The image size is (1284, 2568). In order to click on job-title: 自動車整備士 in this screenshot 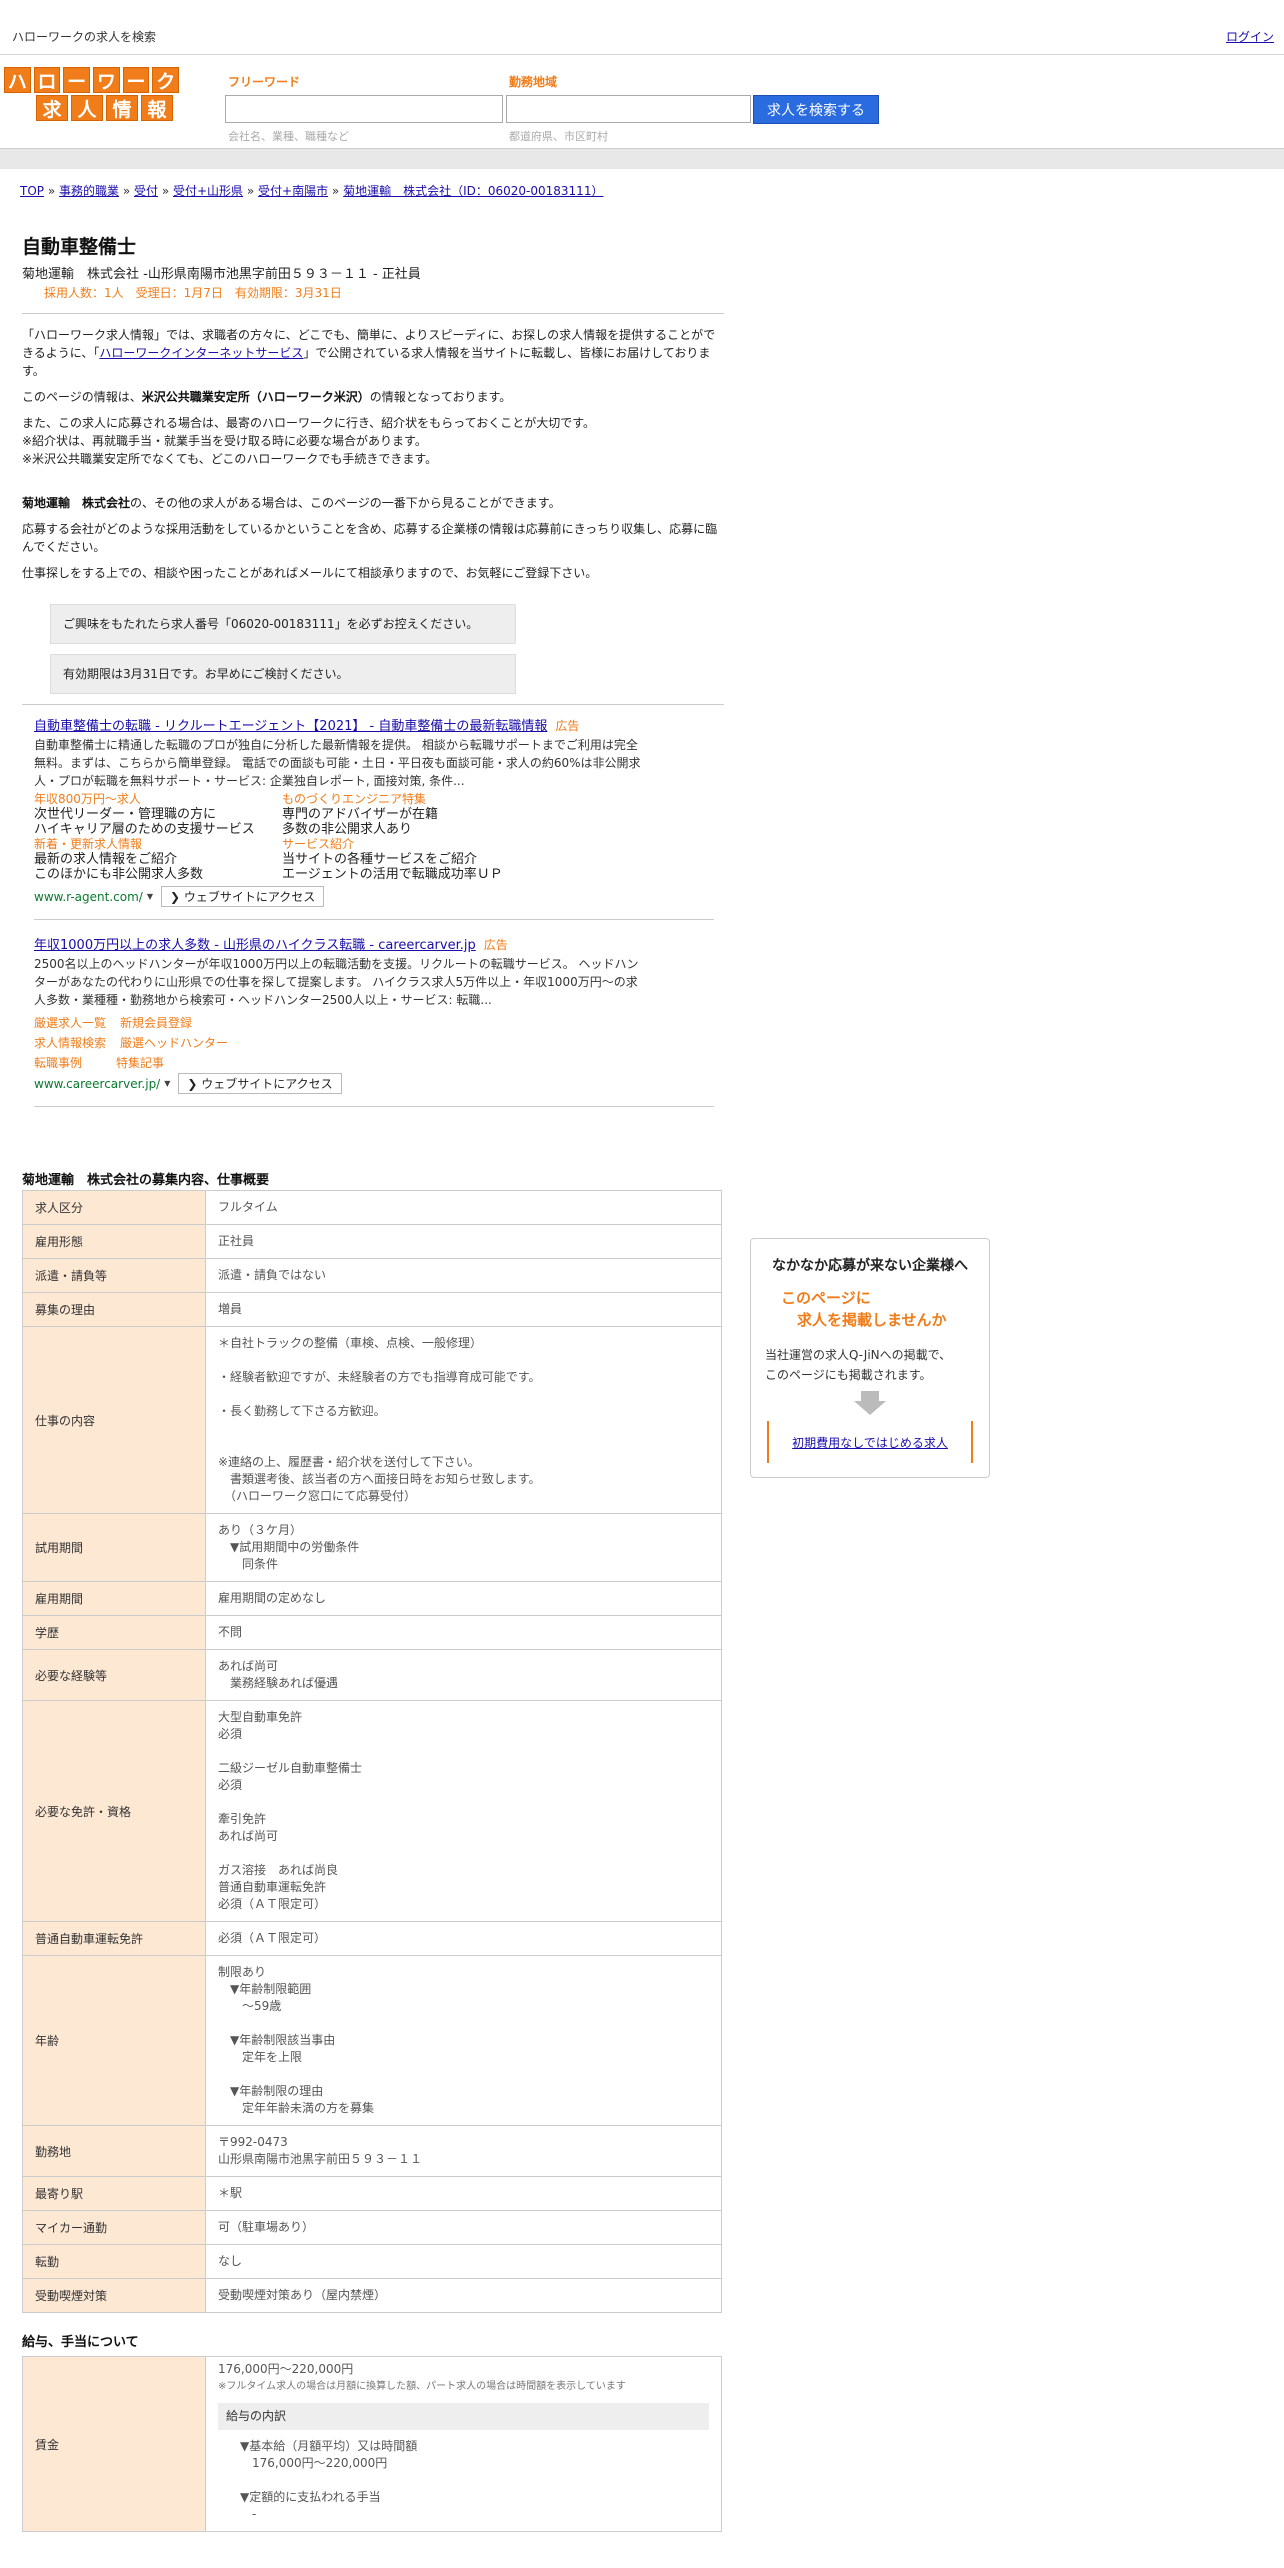, I will do `click(79, 247)`.